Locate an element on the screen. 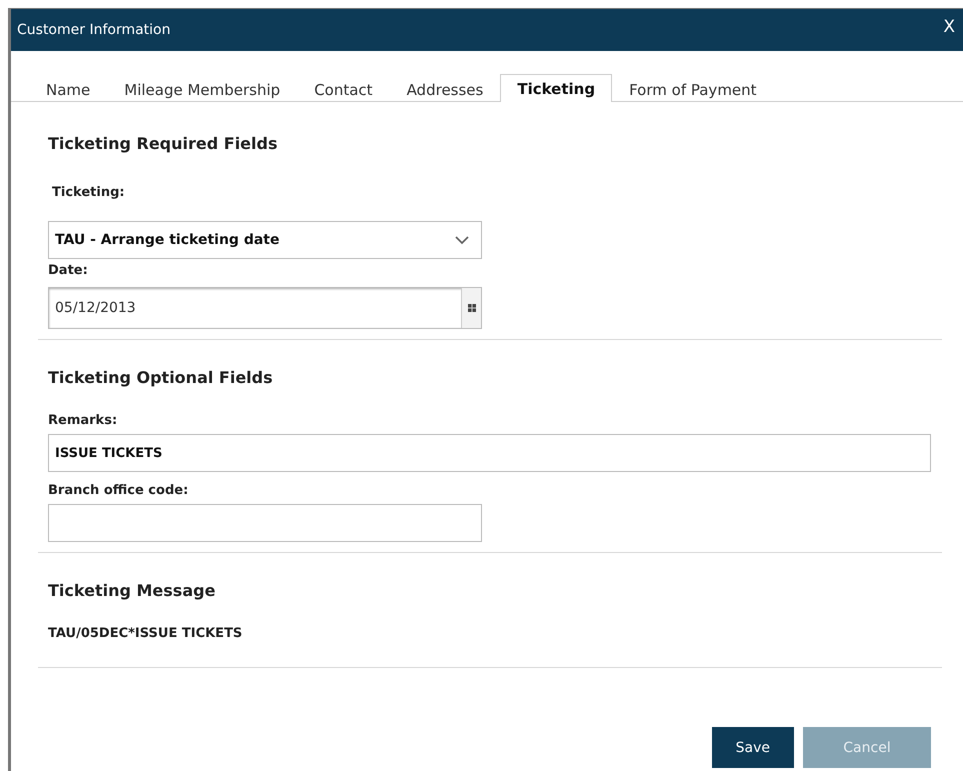  remarks-field: ISSUE TICKETS is located at coordinates (489, 453).